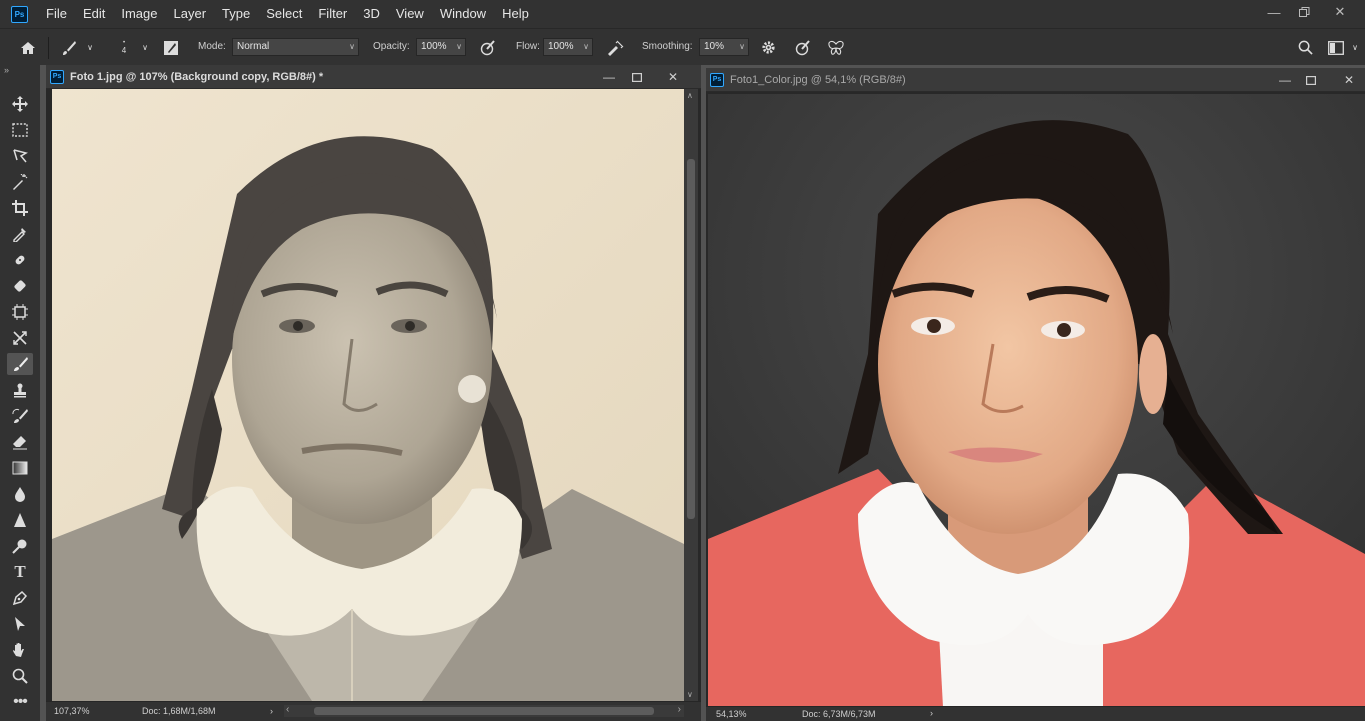 The width and height of the screenshot is (1365, 721). I want to click on eyedropper-icon, so click(20, 234).